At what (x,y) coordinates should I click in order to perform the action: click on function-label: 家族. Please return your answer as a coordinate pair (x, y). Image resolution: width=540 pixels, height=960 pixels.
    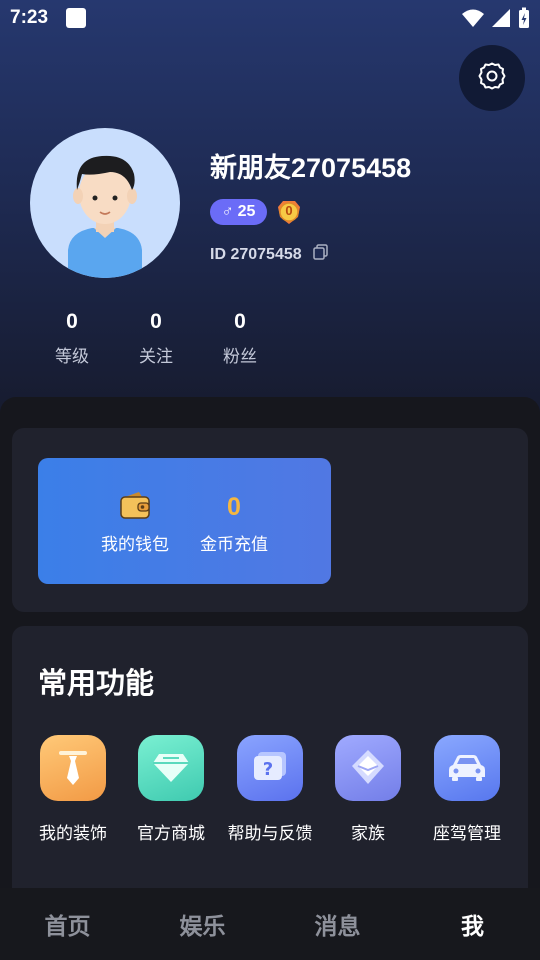
    Looking at the image, I should click on (368, 834).